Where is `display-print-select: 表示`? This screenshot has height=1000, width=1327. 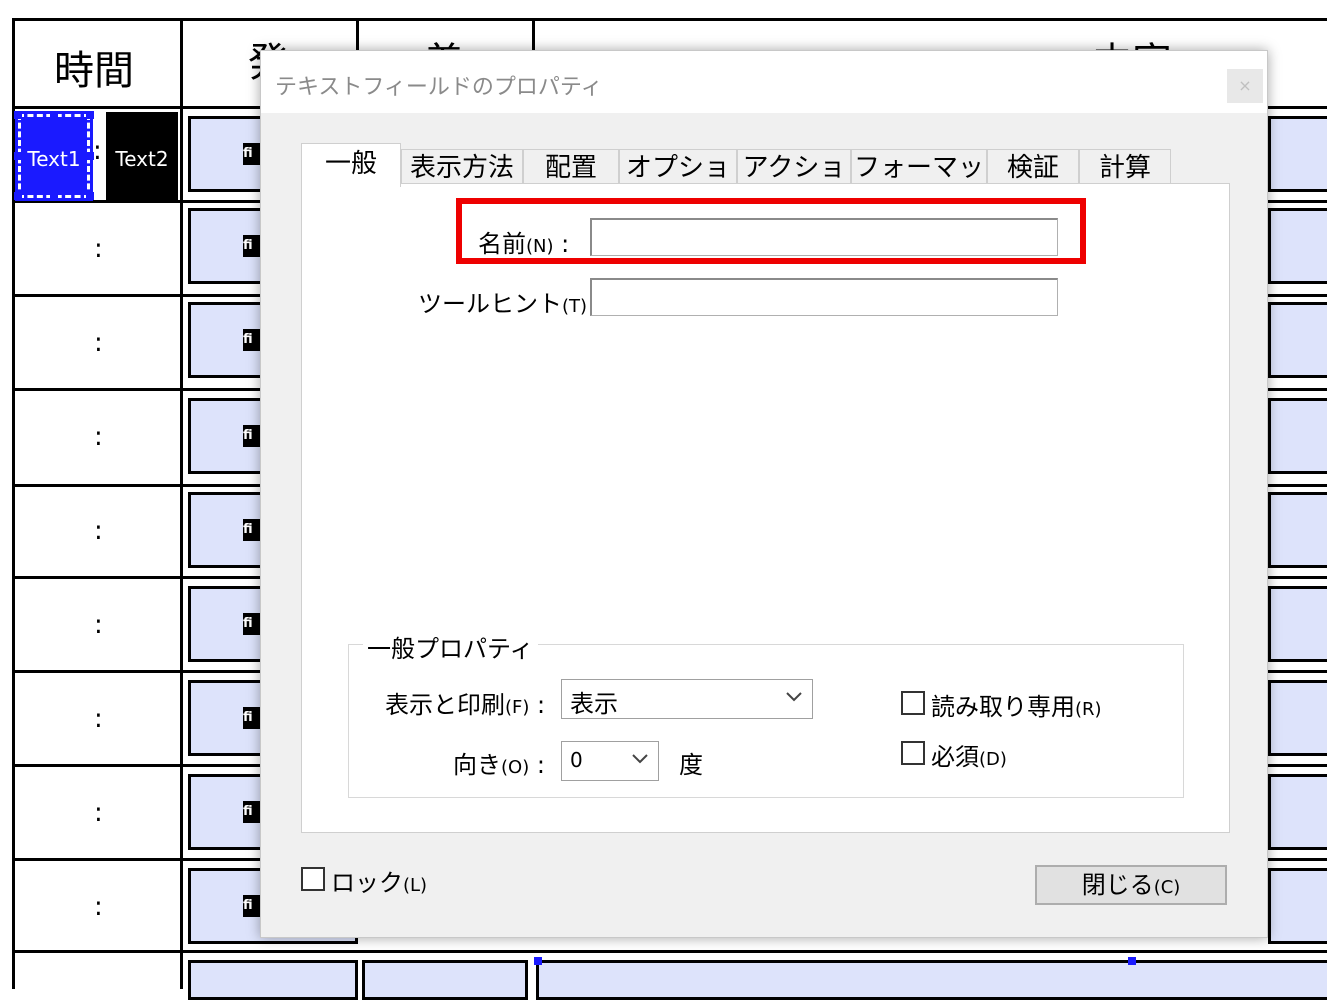
display-print-select: 表示 is located at coordinates (687, 699).